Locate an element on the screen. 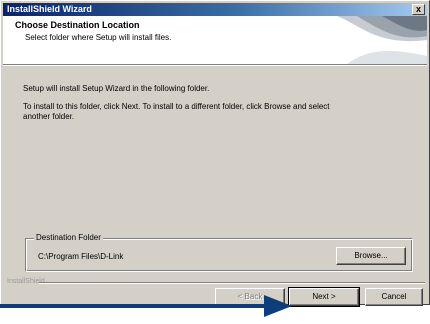 The height and width of the screenshot is (324, 430). window-title: InstallShield Wizard is located at coordinates (49, 9).